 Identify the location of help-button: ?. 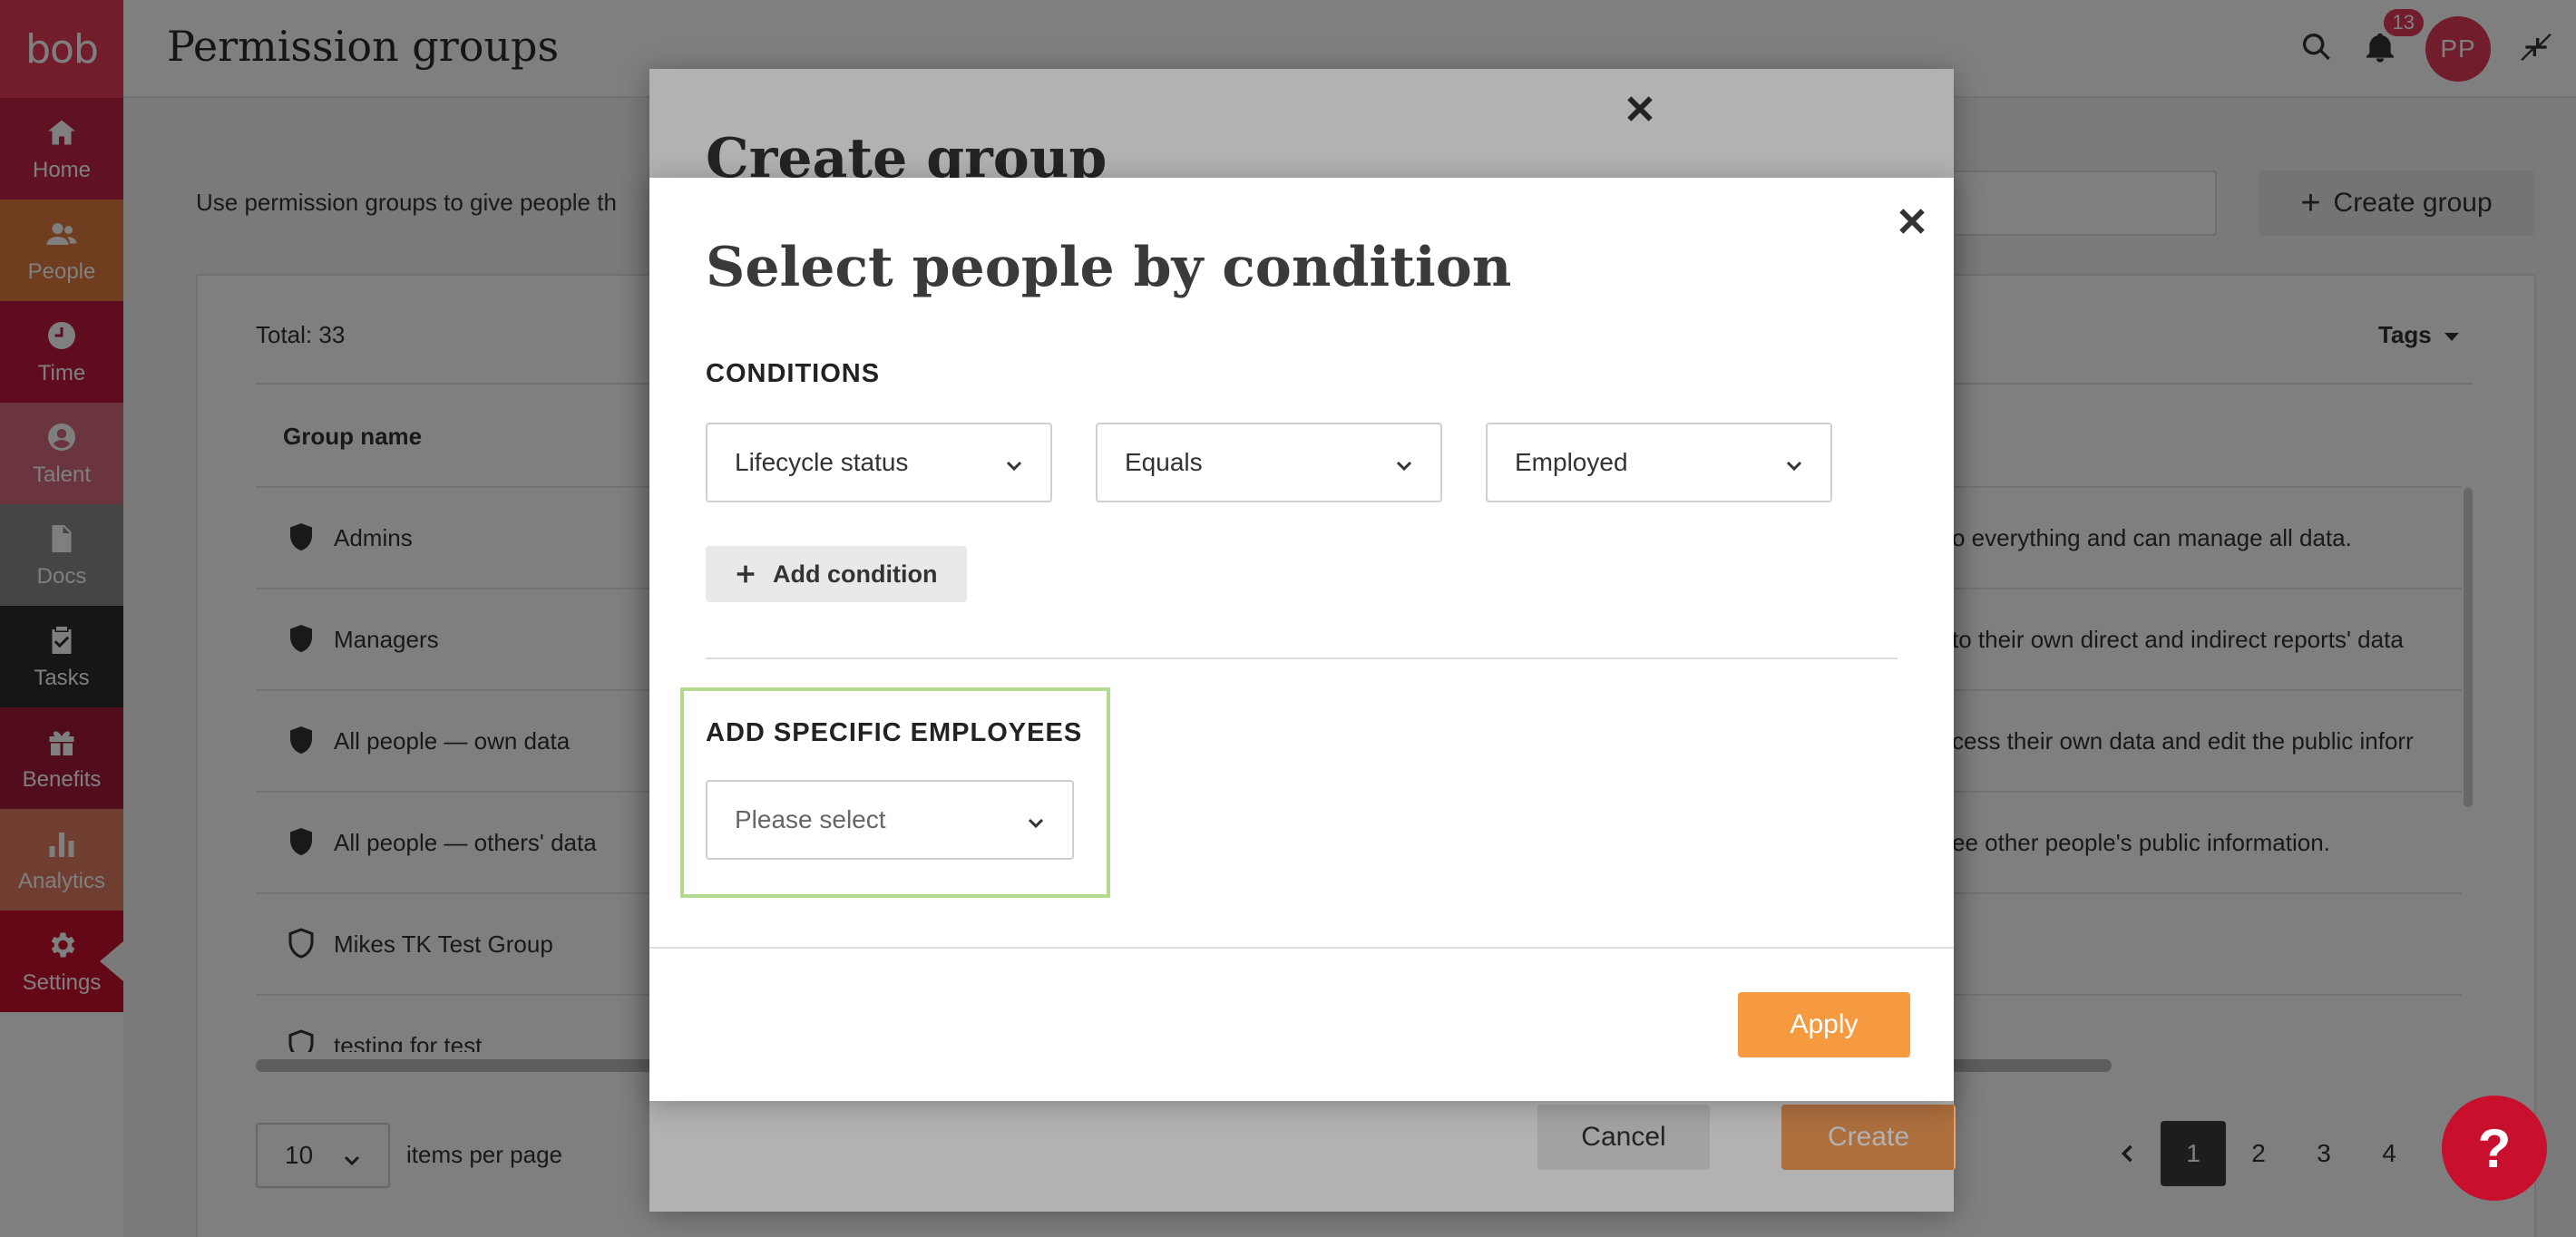
(2494, 1148).